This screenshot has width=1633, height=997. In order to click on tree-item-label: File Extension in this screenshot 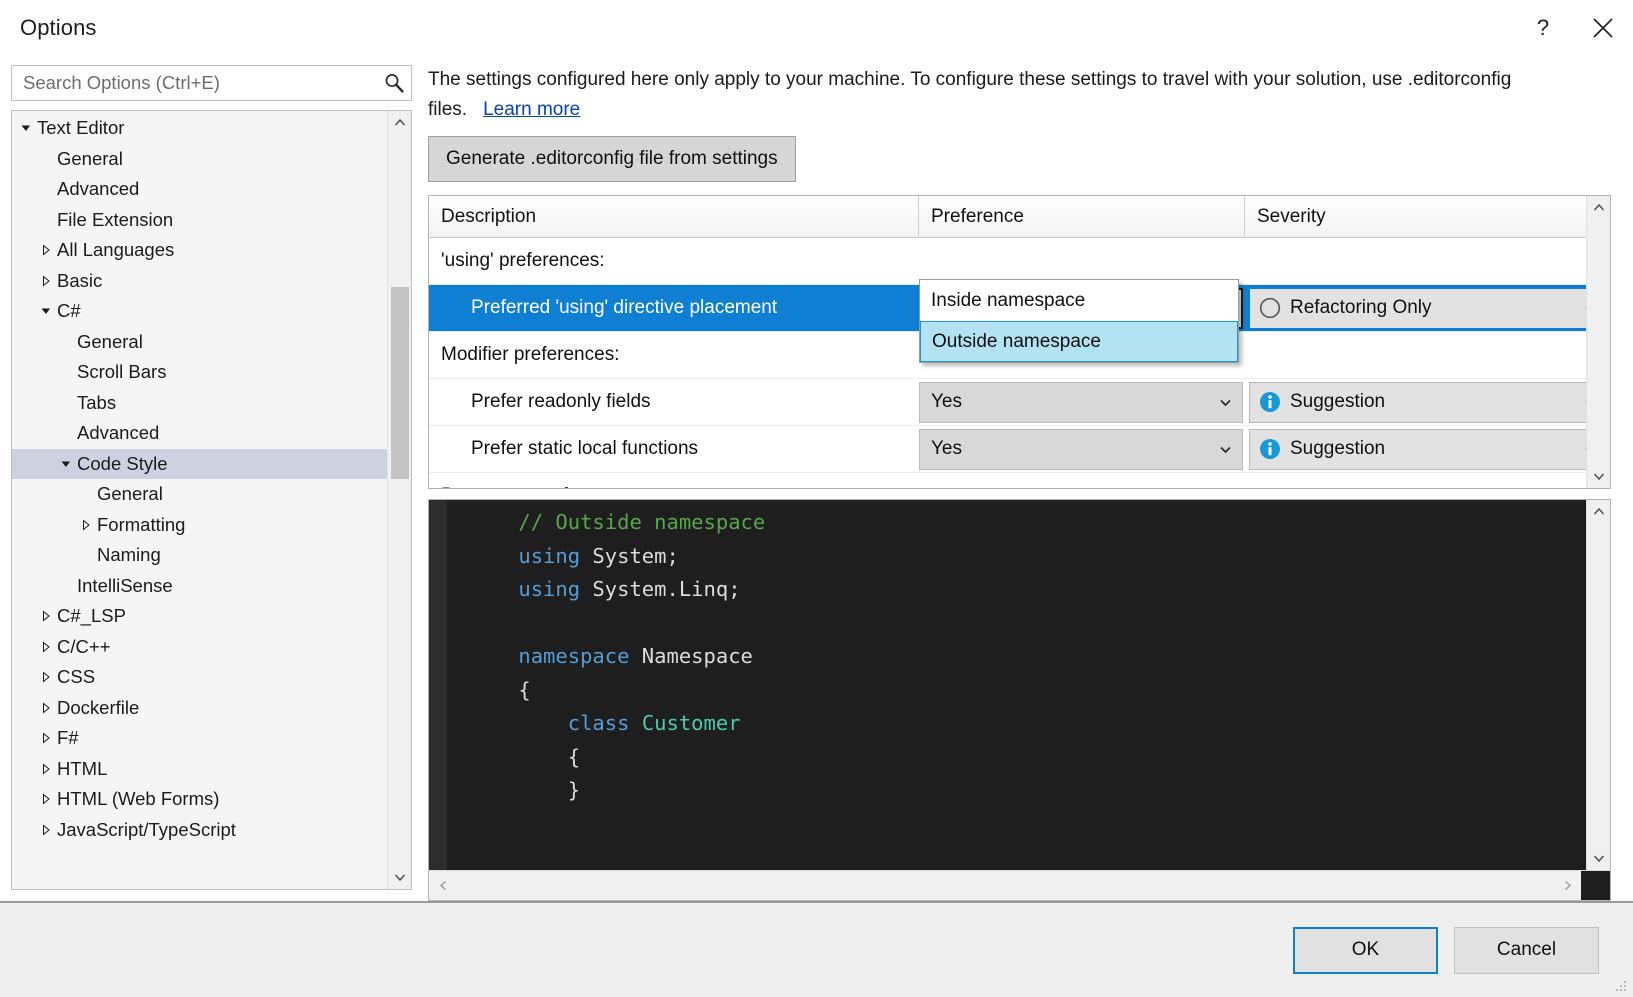, I will do `click(115, 219)`.